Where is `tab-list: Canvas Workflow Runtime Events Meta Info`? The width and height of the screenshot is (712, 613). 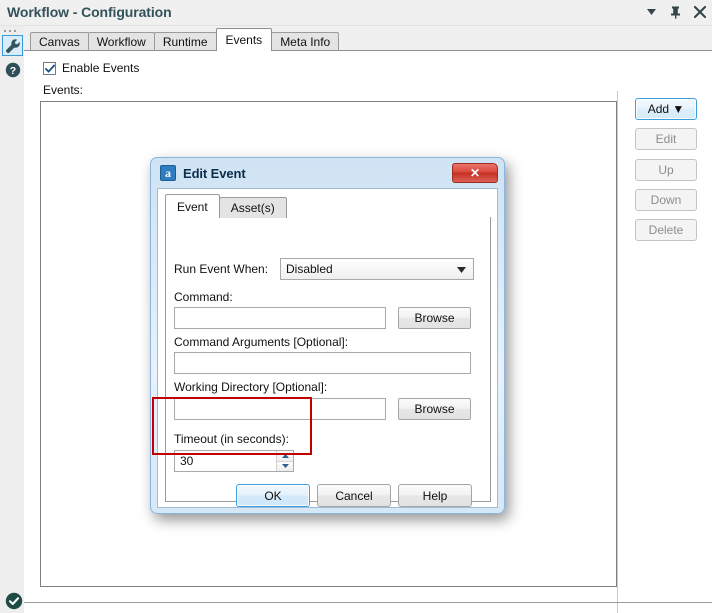 tab-list: Canvas Workflow Runtime Events Meta Info is located at coordinates (185, 39).